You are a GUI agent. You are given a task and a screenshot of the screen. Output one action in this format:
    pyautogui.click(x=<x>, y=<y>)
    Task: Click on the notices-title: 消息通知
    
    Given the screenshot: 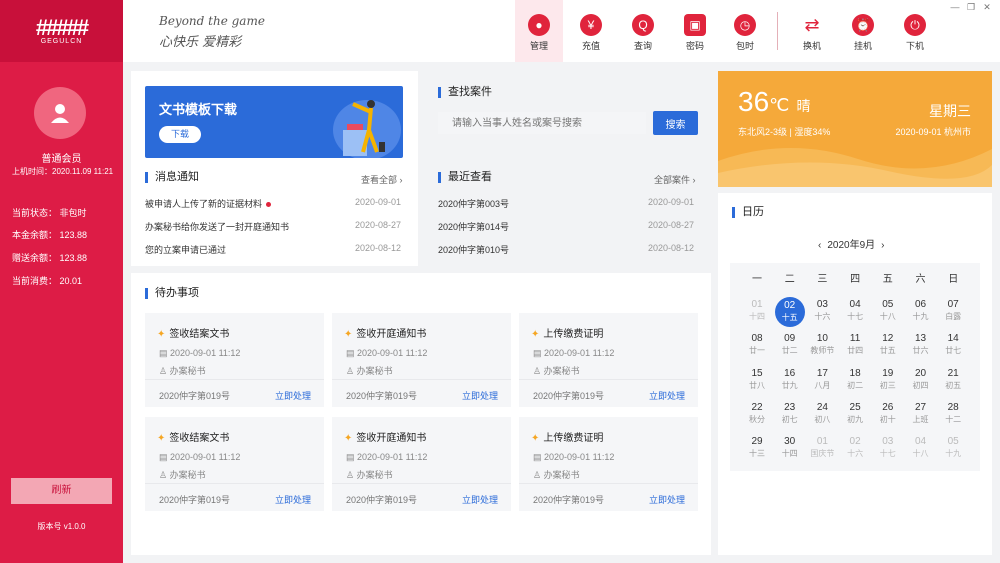 What is the action you would take?
    pyautogui.click(x=172, y=177)
    